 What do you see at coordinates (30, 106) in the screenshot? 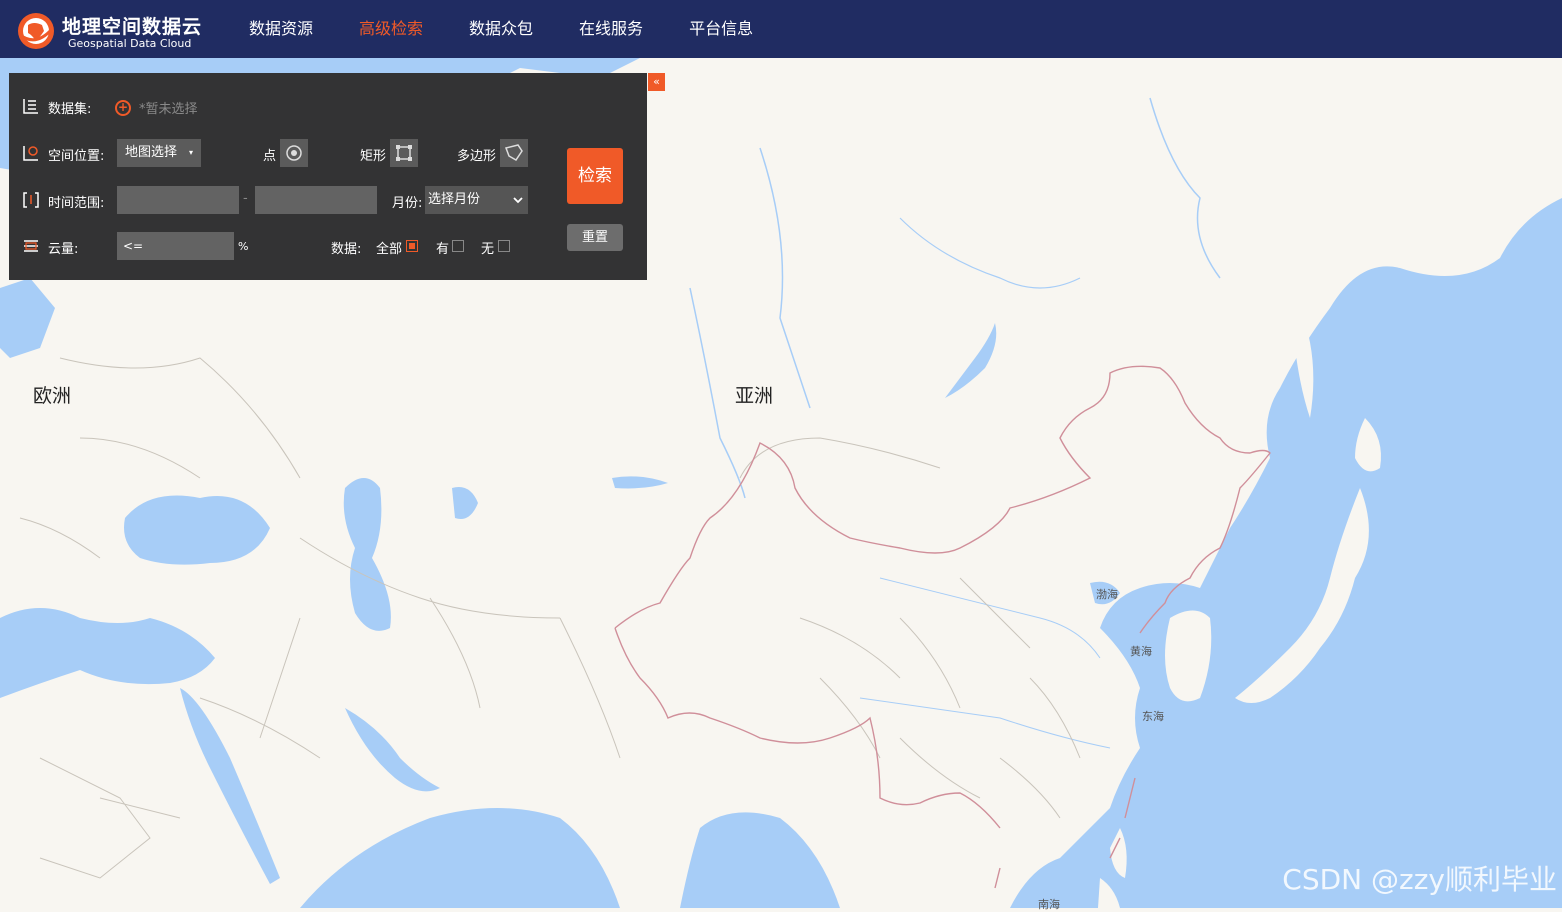
I see `dataset-icon` at bounding box center [30, 106].